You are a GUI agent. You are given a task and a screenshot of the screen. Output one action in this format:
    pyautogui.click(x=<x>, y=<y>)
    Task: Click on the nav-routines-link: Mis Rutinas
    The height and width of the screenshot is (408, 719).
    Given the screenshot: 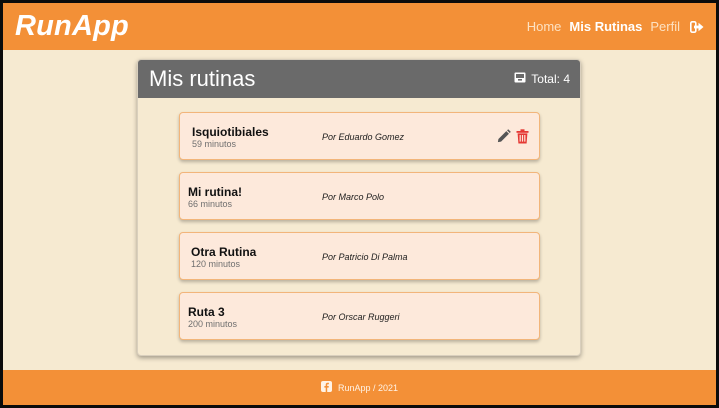 What is the action you would take?
    pyautogui.click(x=605, y=26)
    